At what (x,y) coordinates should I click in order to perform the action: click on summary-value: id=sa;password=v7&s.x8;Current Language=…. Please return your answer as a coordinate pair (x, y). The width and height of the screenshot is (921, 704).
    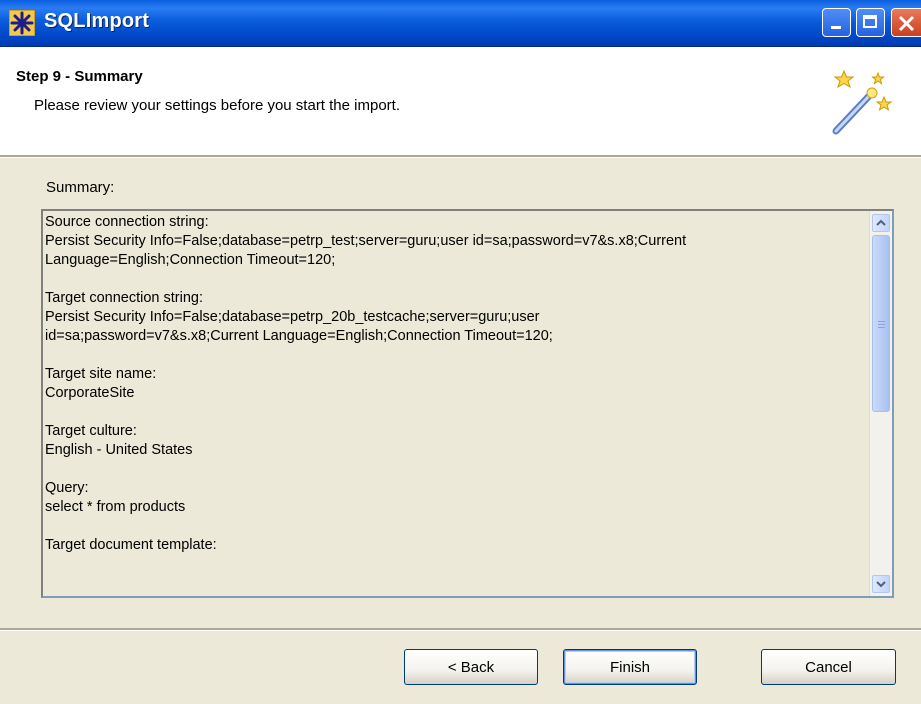
    Looking at the image, I should click on (299, 336).